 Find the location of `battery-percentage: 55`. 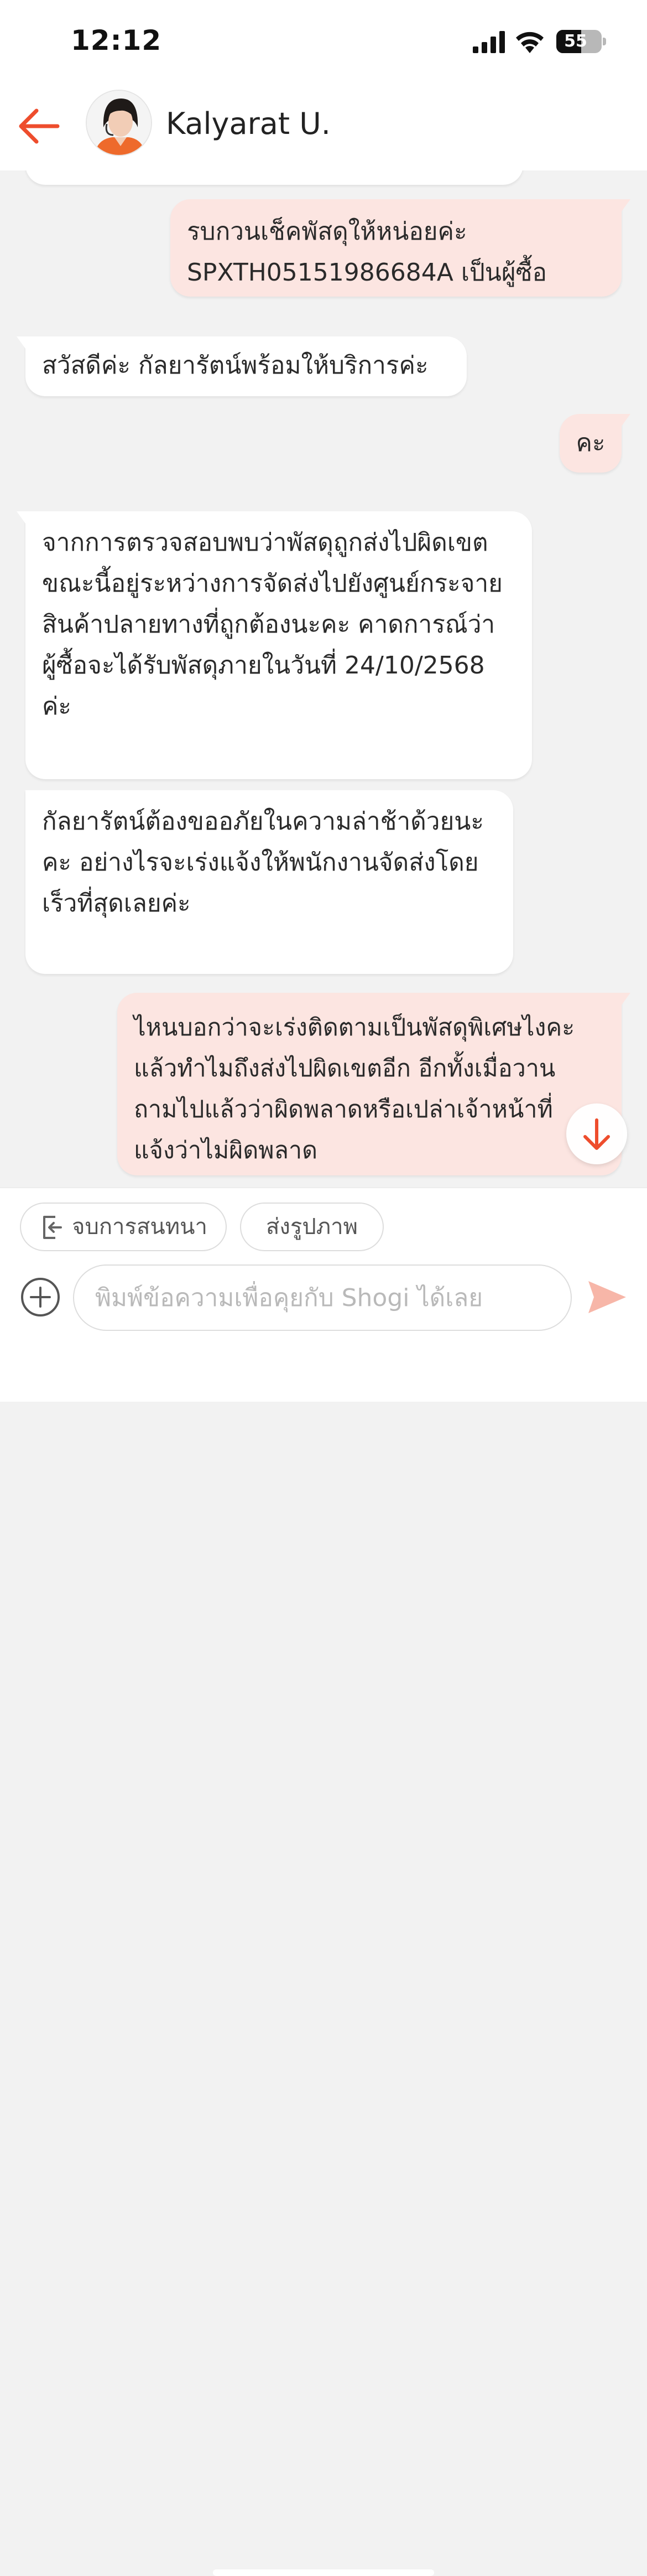

battery-percentage: 55 is located at coordinates (576, 42).